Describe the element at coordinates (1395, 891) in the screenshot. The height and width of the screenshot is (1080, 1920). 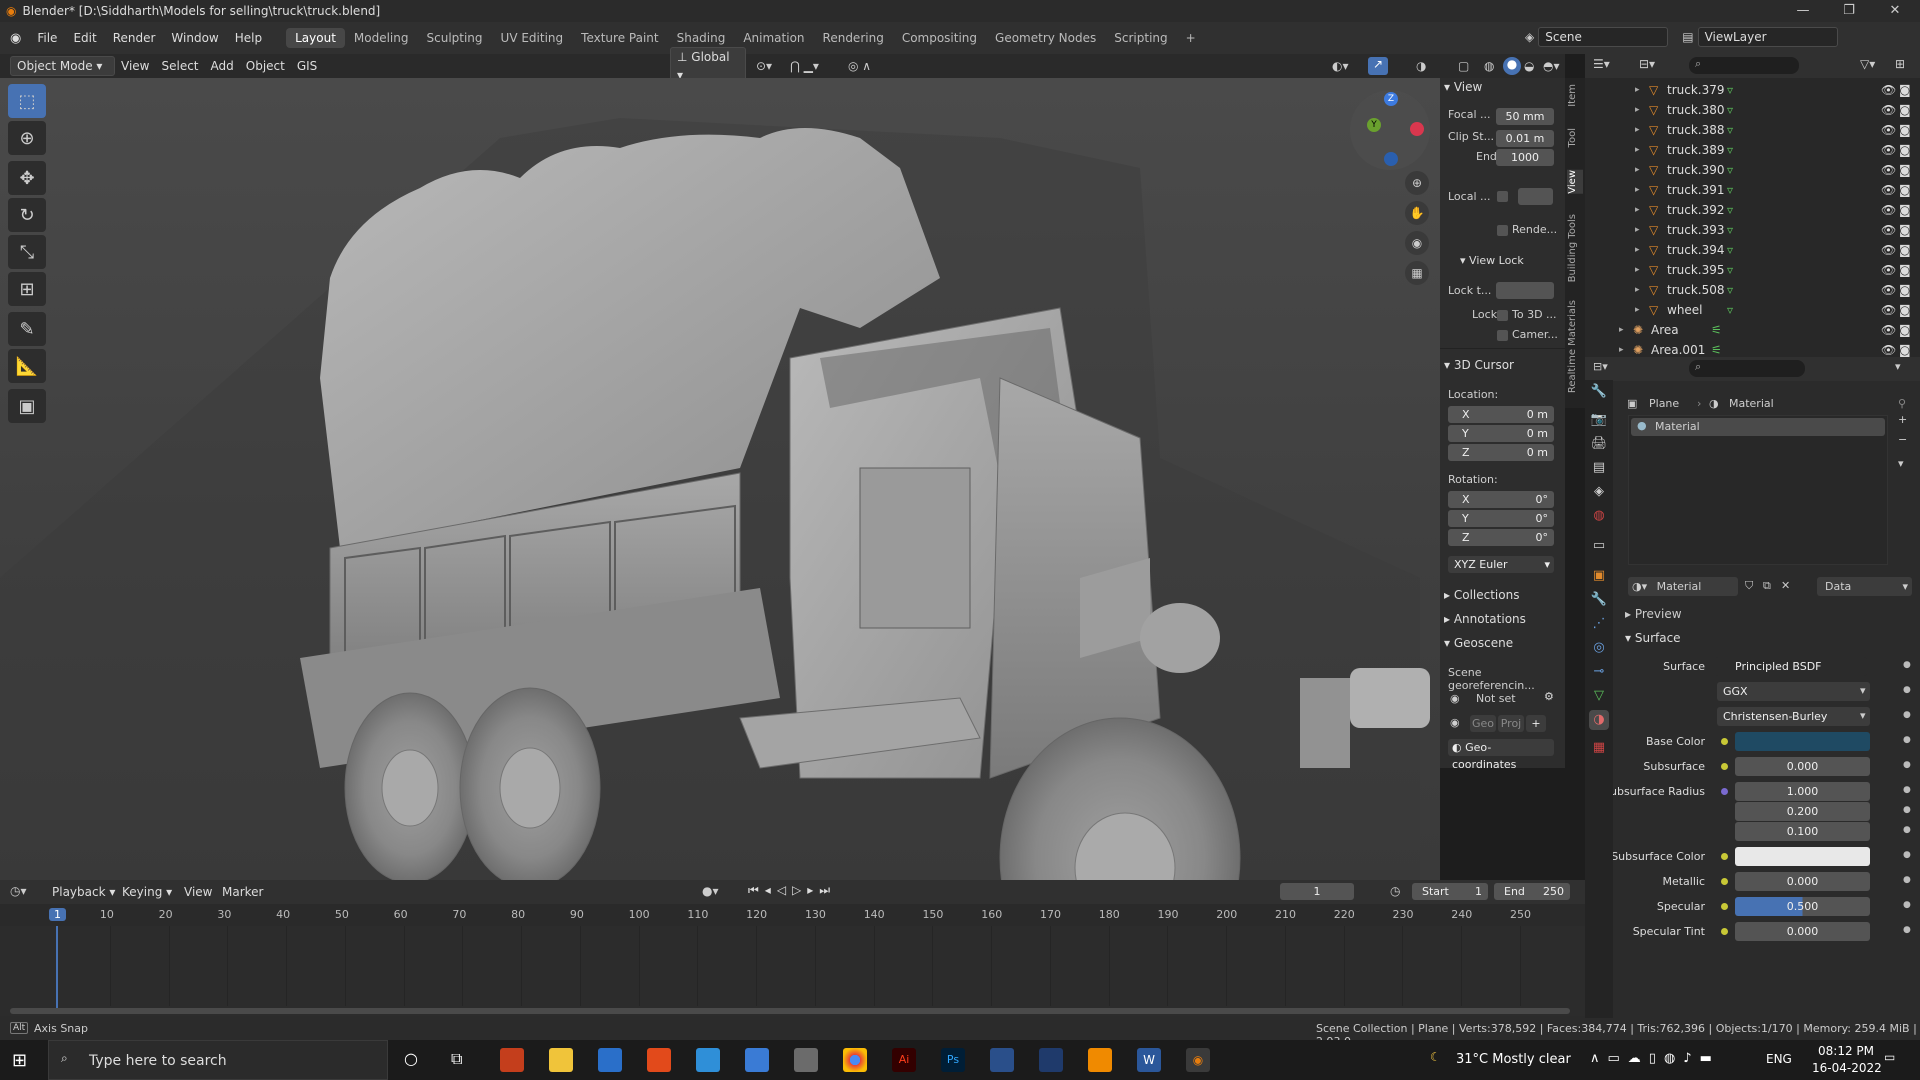
I see `preview-range-icon: ◷` at that location.